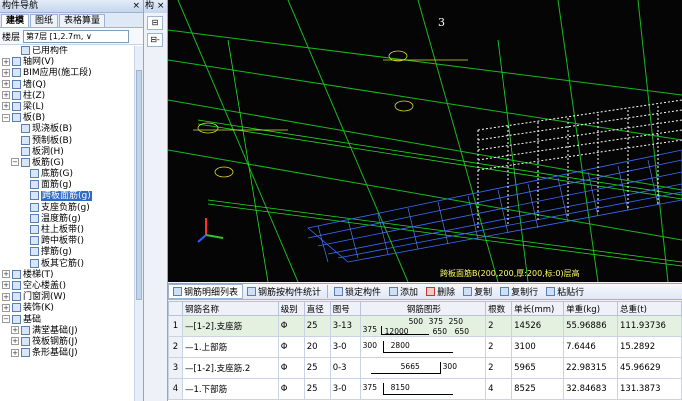  What do you see at coordinates (499, 389) in the screenshot?
I see `count-cell: 4` at bounding box center [499, 389].